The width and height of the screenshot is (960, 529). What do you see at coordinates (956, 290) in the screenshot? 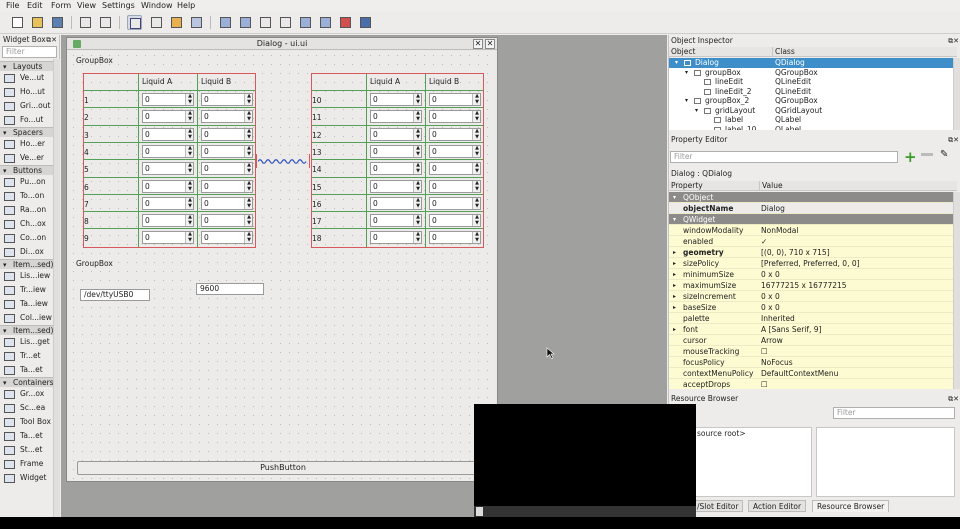
I see `property-scrollbar` at bounding box center [956, 290].